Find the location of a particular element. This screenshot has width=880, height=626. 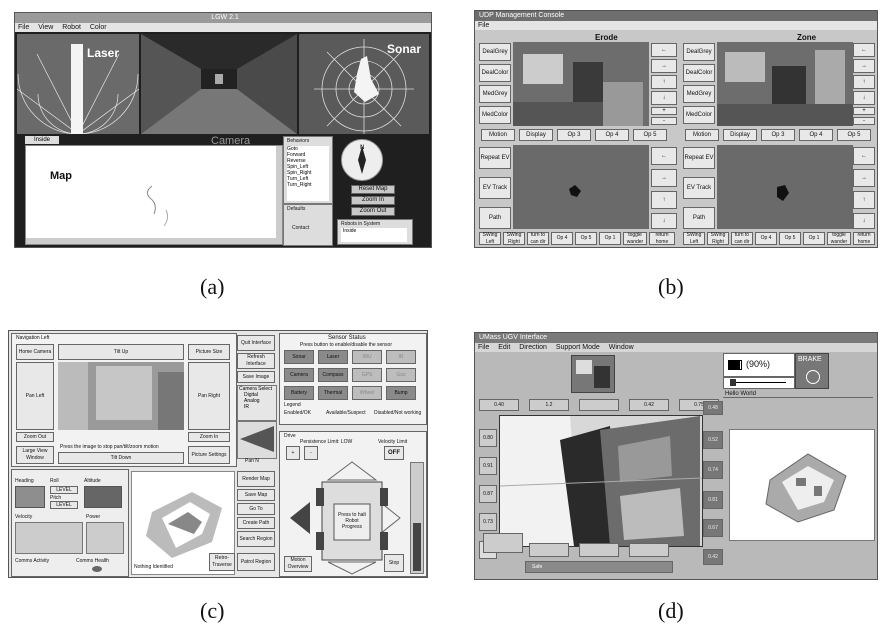

top-value-1: 0.40 is located at coordinates (499, 405).